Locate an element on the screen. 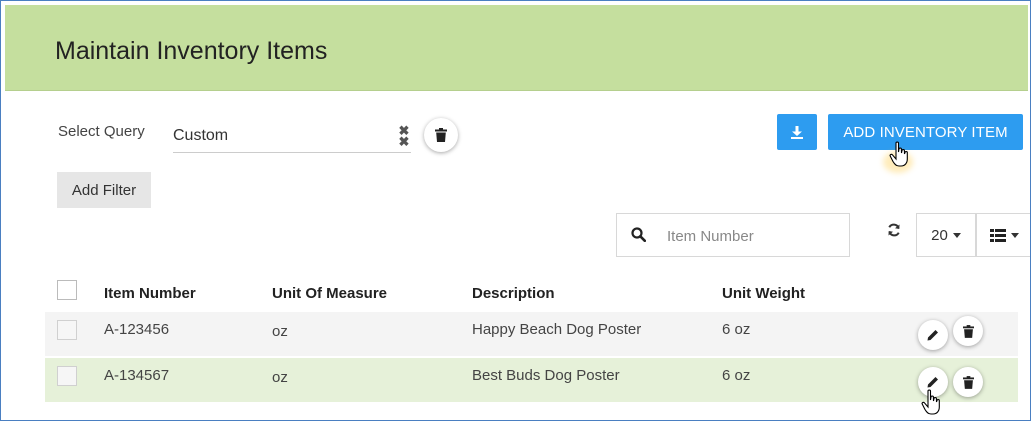 The width and height of the screenshot is (1033, 423). item-number-cell: A-123456 is located at coordinates (137, 329).